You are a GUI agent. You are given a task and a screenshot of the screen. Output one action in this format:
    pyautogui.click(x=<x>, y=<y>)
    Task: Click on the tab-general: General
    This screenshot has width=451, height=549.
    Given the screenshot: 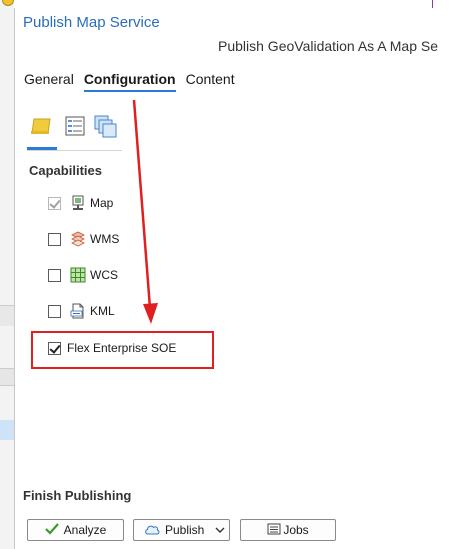 What is the action you would take?
    pyautogui.click(x=49, y=81)
    